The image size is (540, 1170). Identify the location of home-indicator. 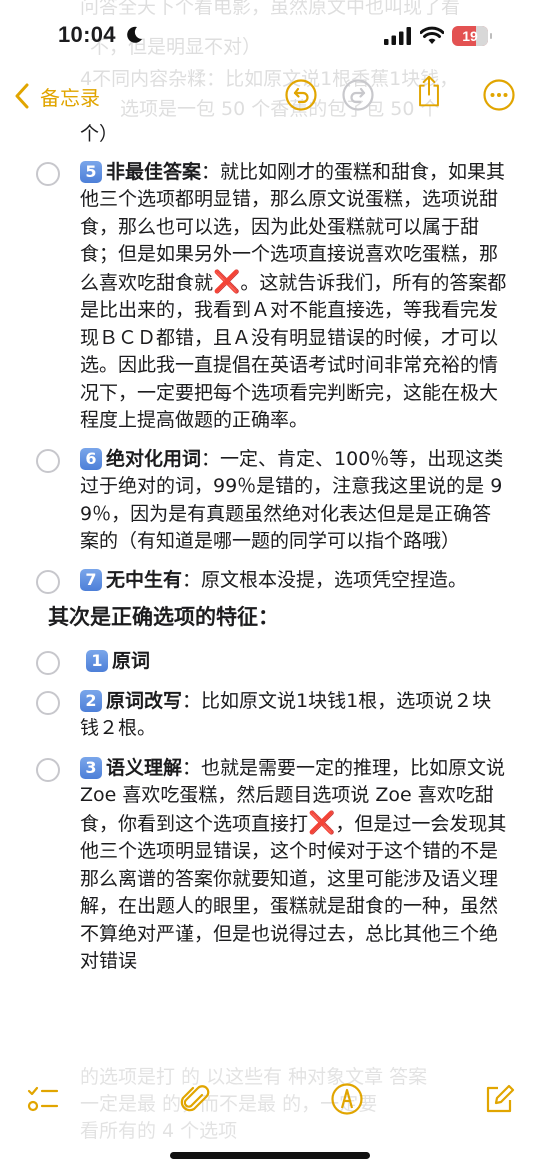
(270, 1155).